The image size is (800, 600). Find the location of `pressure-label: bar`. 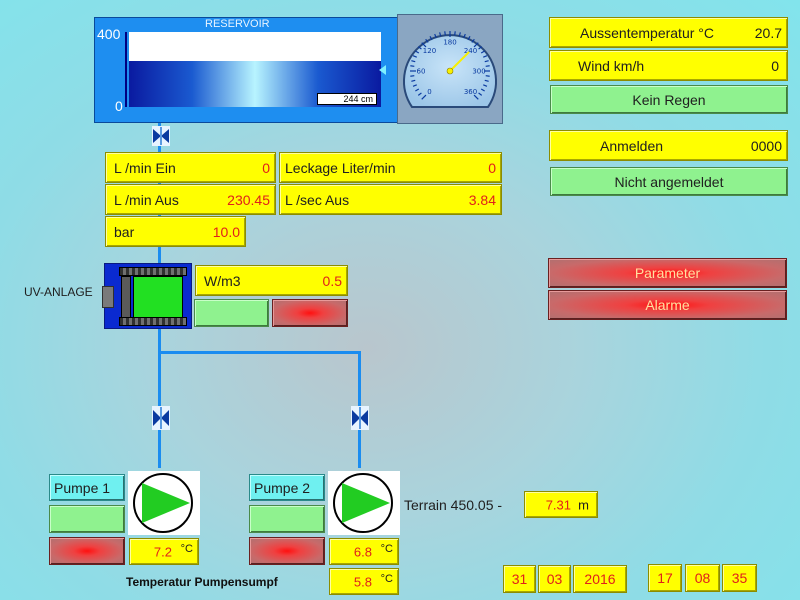

pressure-label: bar is located at coordinates (124, 231).